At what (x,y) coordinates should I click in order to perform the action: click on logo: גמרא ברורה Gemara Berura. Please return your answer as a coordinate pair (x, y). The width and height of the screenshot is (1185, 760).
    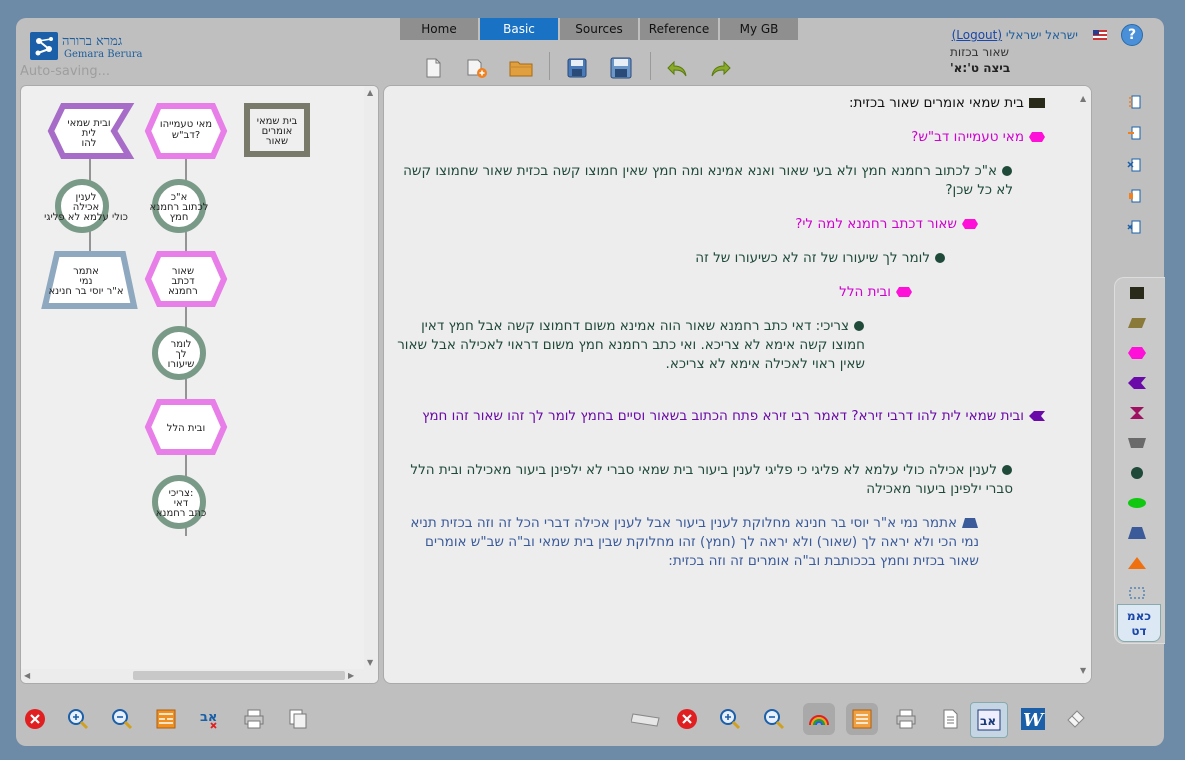
    Looking at the image, I should click on (86, 48).